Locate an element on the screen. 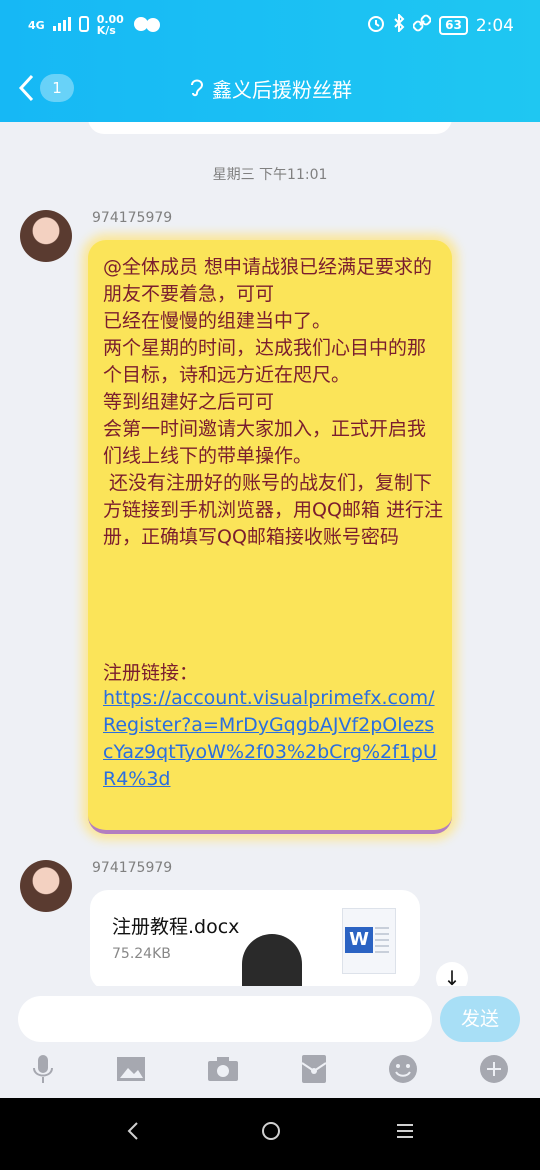 This screenshot has height=1170, width=540. page-title: 鑫义后援粉丝群 is located at coordinates (270, 88).